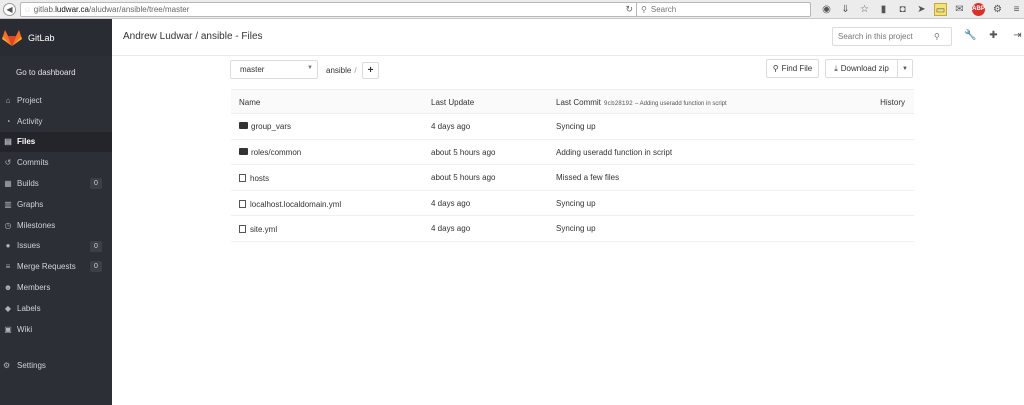  What do you see at coordinates (139, 9) in the screenshot?
I see `url-path: /aludwar/ansible/tree/master` at bounding box center [139, 9].